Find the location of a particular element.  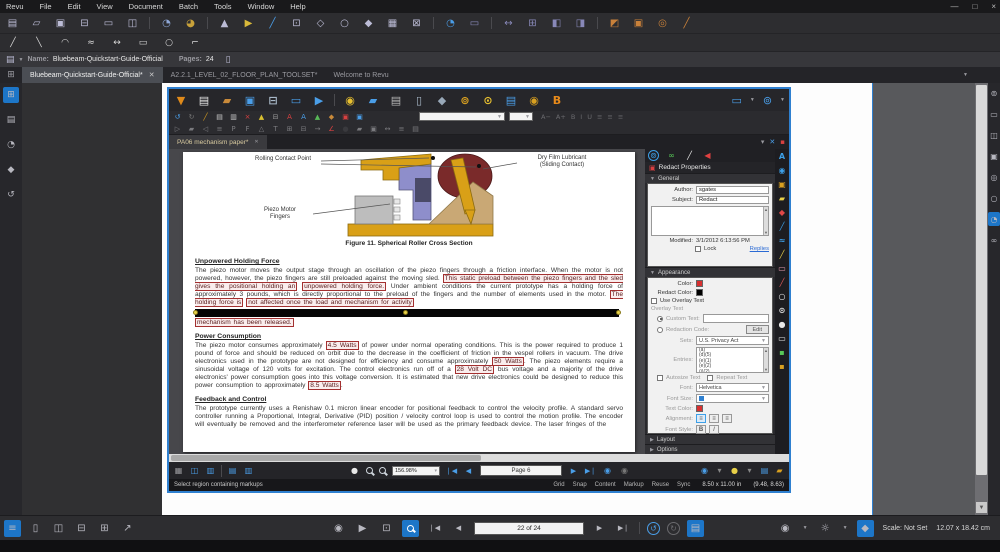

bookmarks-panel-icon: ▤ is located at coordinates (11, 120).